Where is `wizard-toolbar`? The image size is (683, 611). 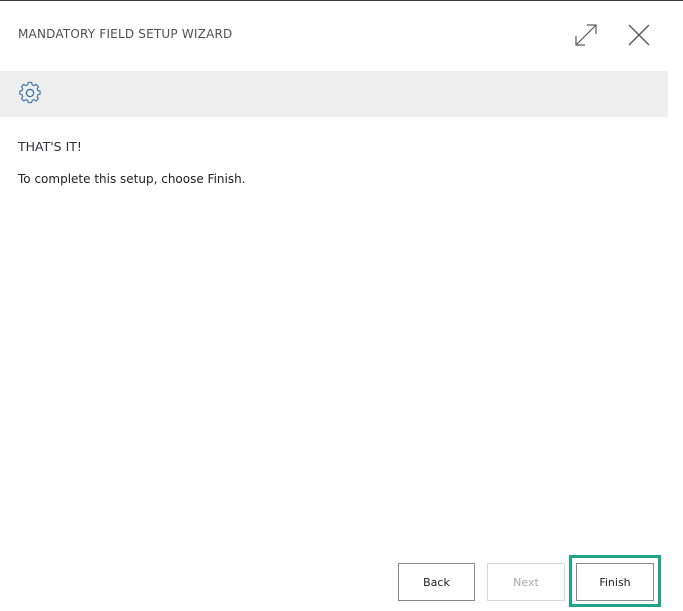
wizard-toolbar is located at coordinates (334, 94).